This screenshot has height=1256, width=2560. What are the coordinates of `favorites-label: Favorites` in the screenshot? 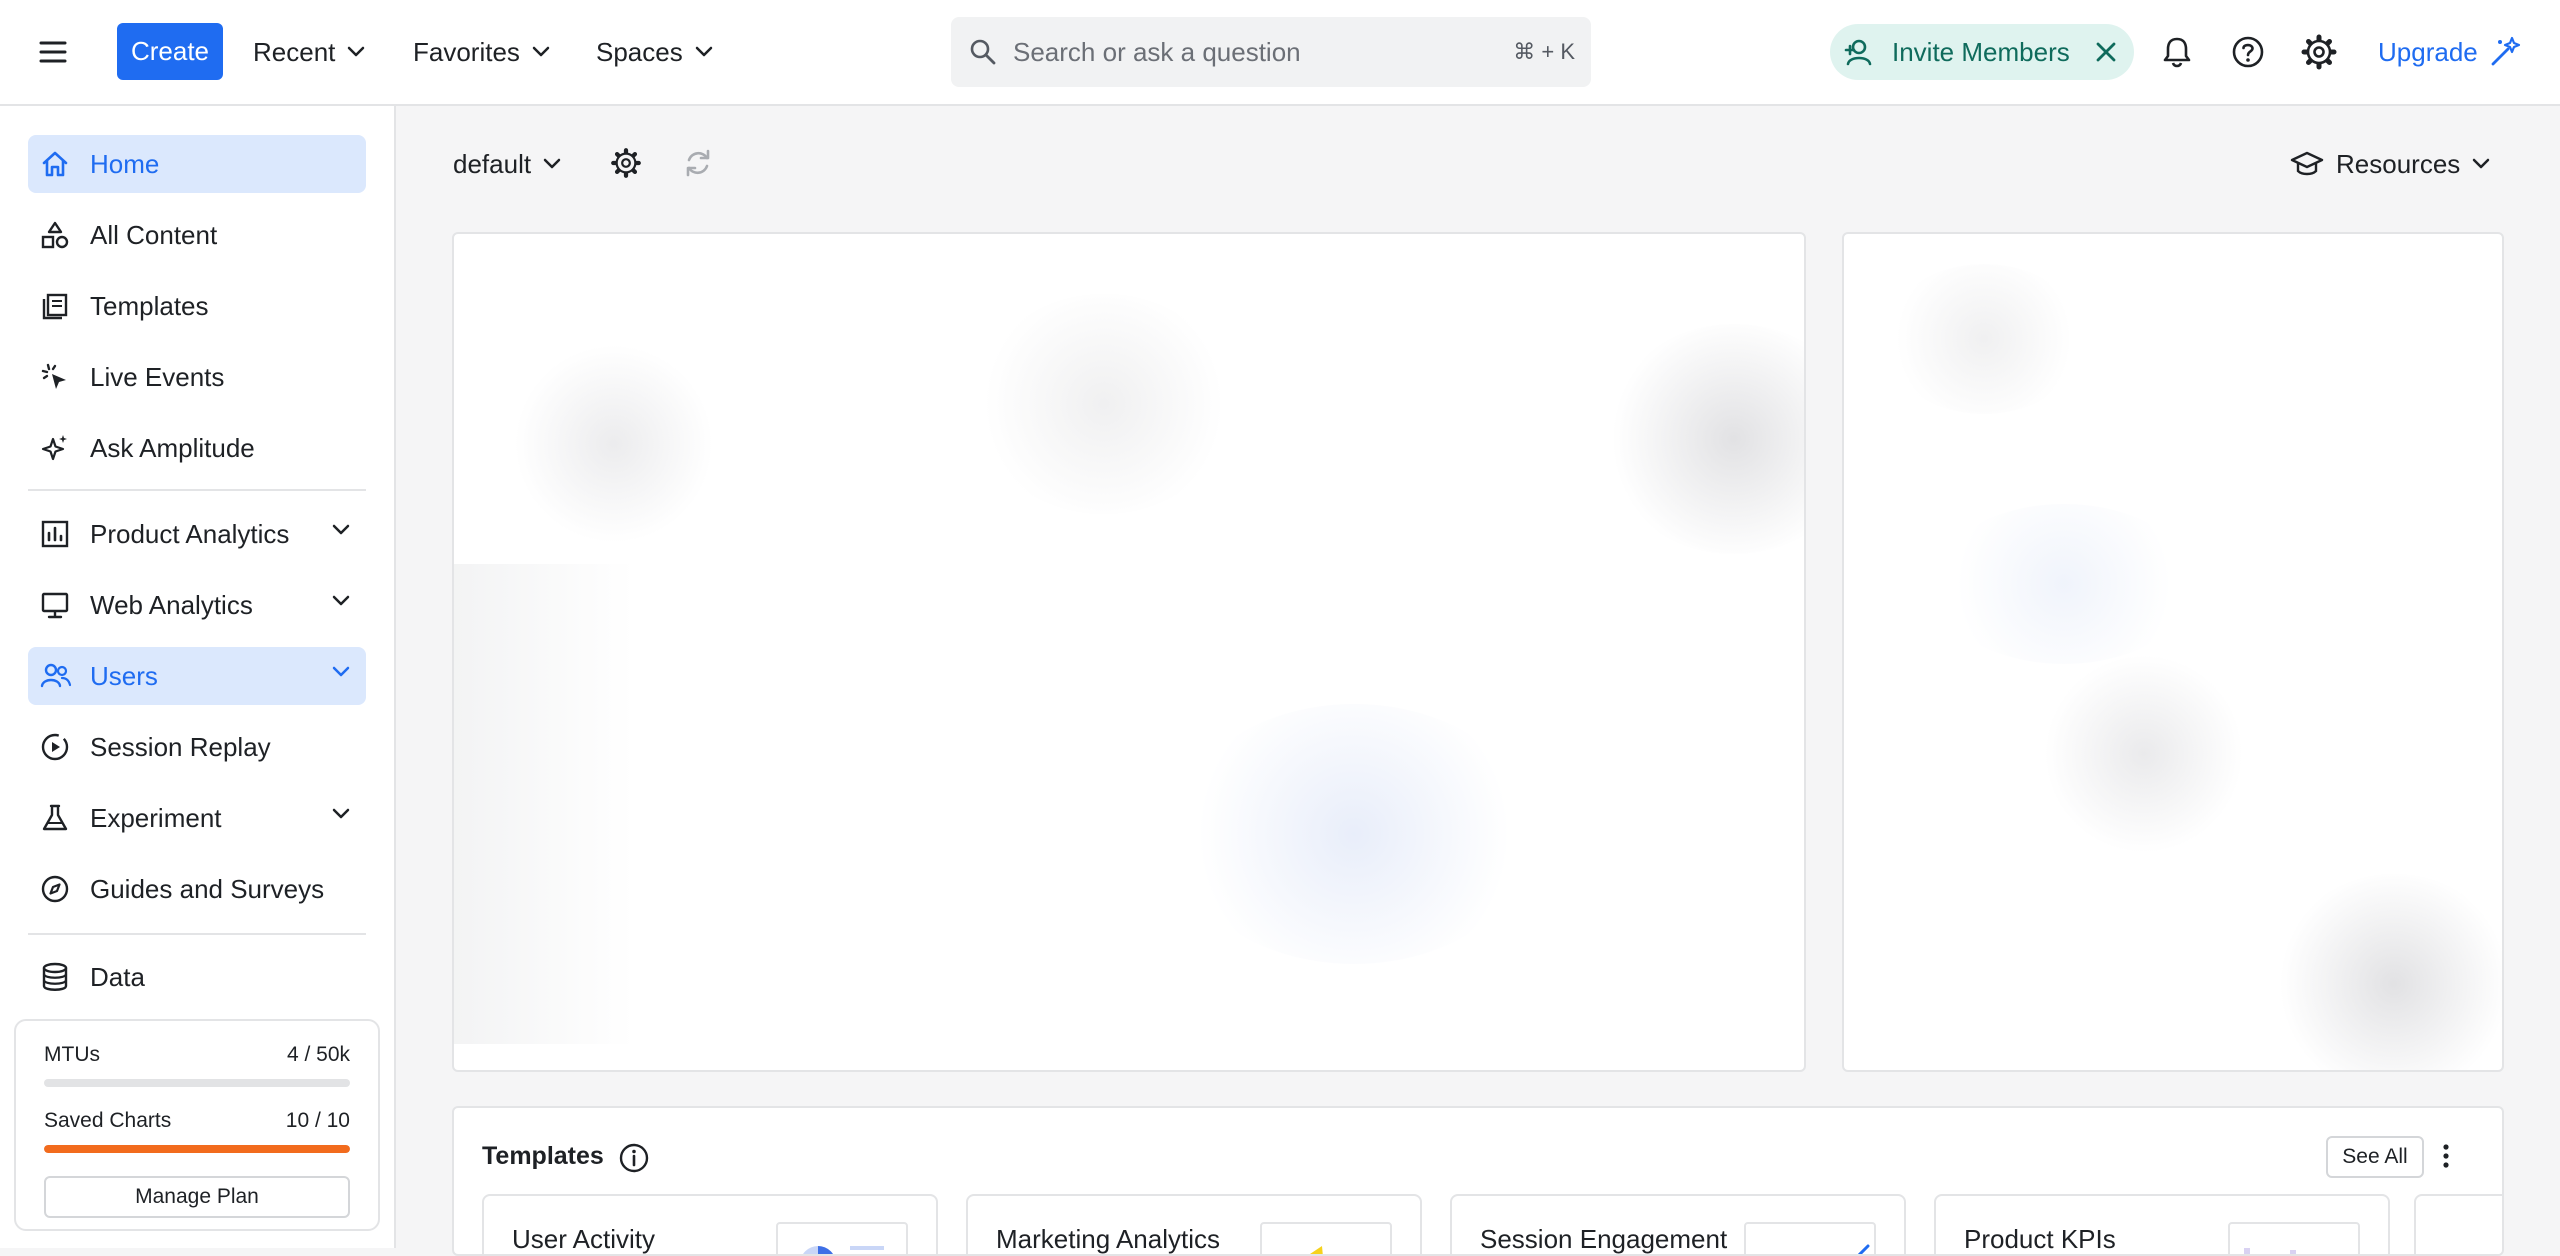 It's located at (466, 52).